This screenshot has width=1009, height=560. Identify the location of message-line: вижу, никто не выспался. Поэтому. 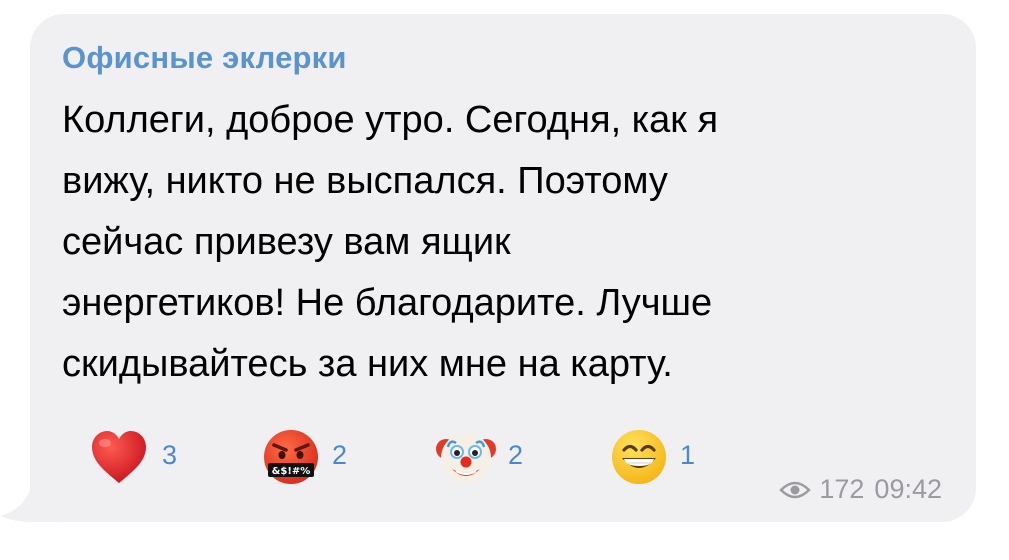
(365, 181).